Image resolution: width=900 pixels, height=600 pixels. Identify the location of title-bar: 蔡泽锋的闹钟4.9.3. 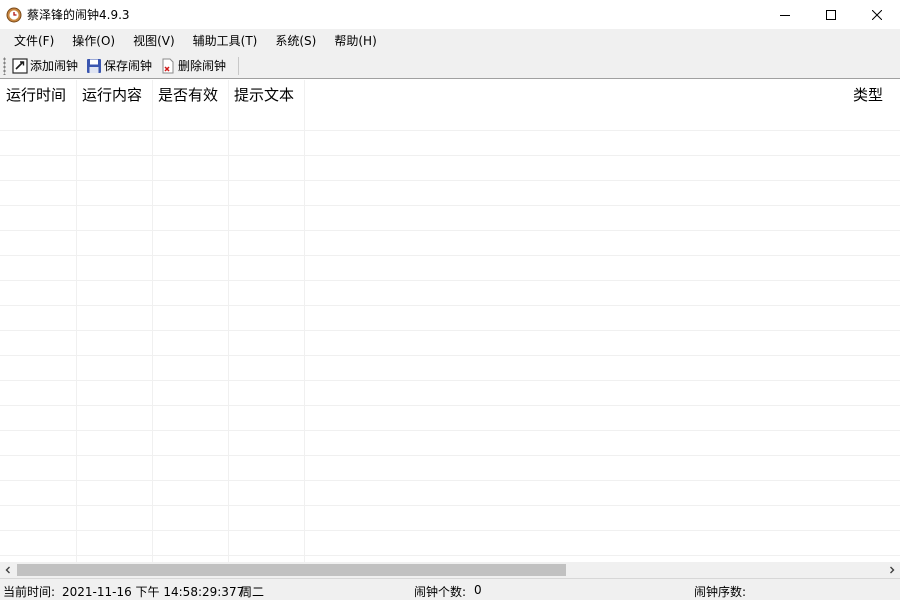
(450, 14).